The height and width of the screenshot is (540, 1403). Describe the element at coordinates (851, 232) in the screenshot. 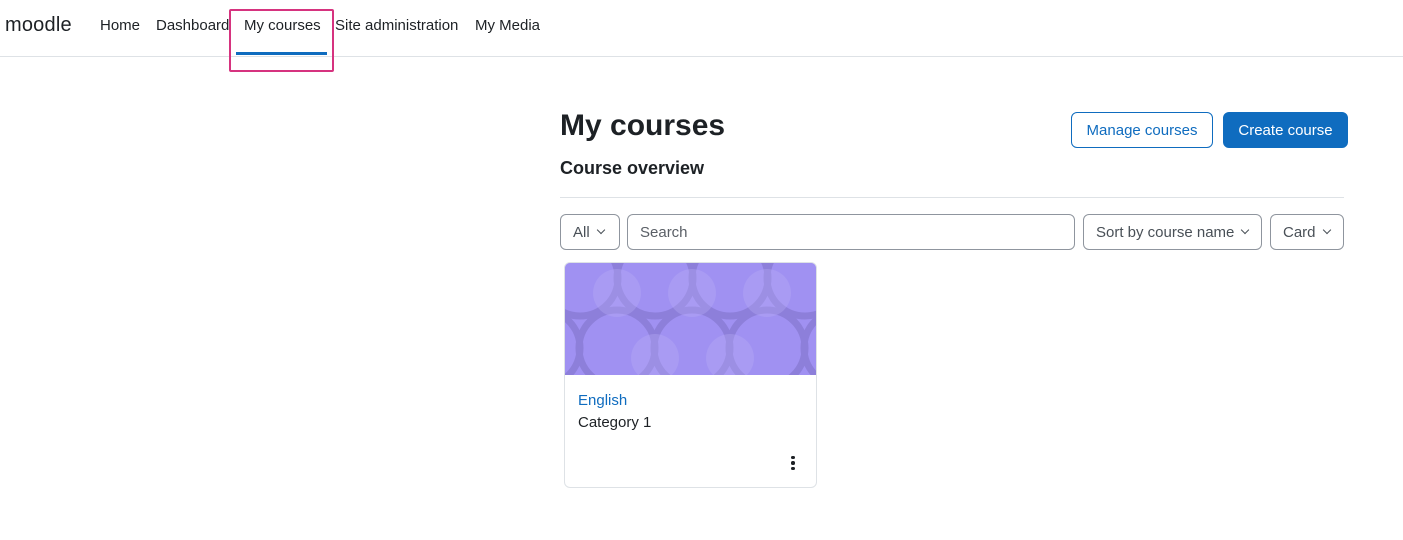

I see `search-input: Search` at that location.